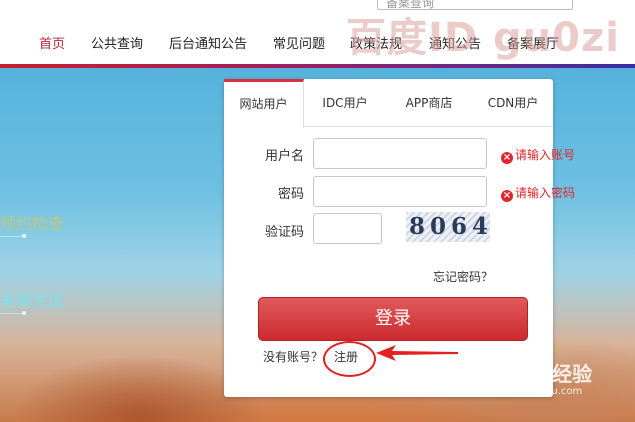 The image size is (635, 422). What do you see at coordinates (463, 276) in the screenshot?
I see `forgot-password-link: 忘记密码？` at bounding box center [463, 276].